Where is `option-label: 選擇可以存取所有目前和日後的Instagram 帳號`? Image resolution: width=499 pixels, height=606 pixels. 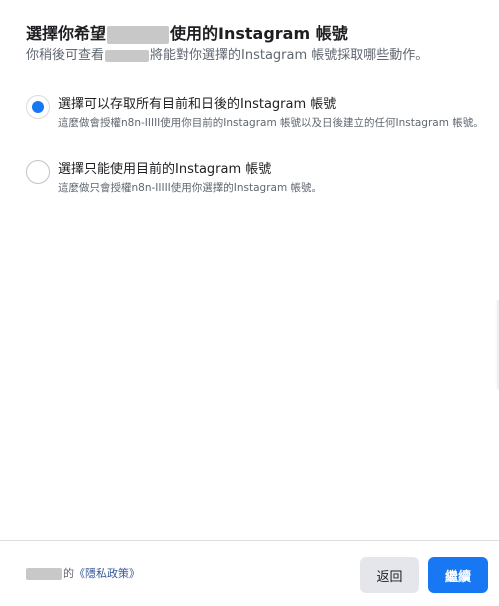
option-label: 選擇可以存取所有目前和日後的Instagram 帳號 is located at coordinates (197, 104).